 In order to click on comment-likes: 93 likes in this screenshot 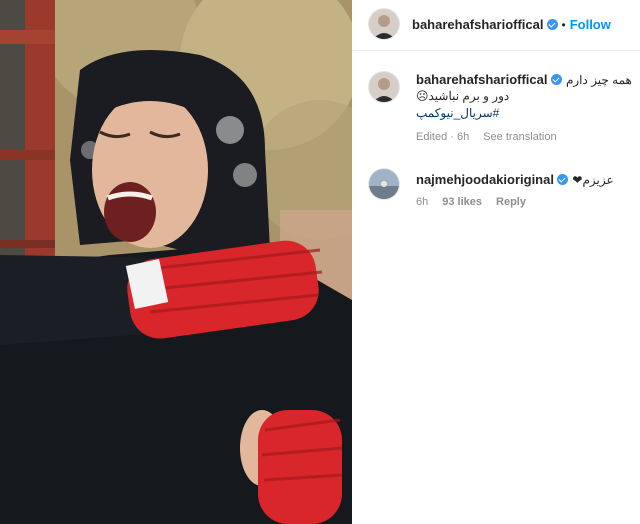, I will do `click(462, 202)`.